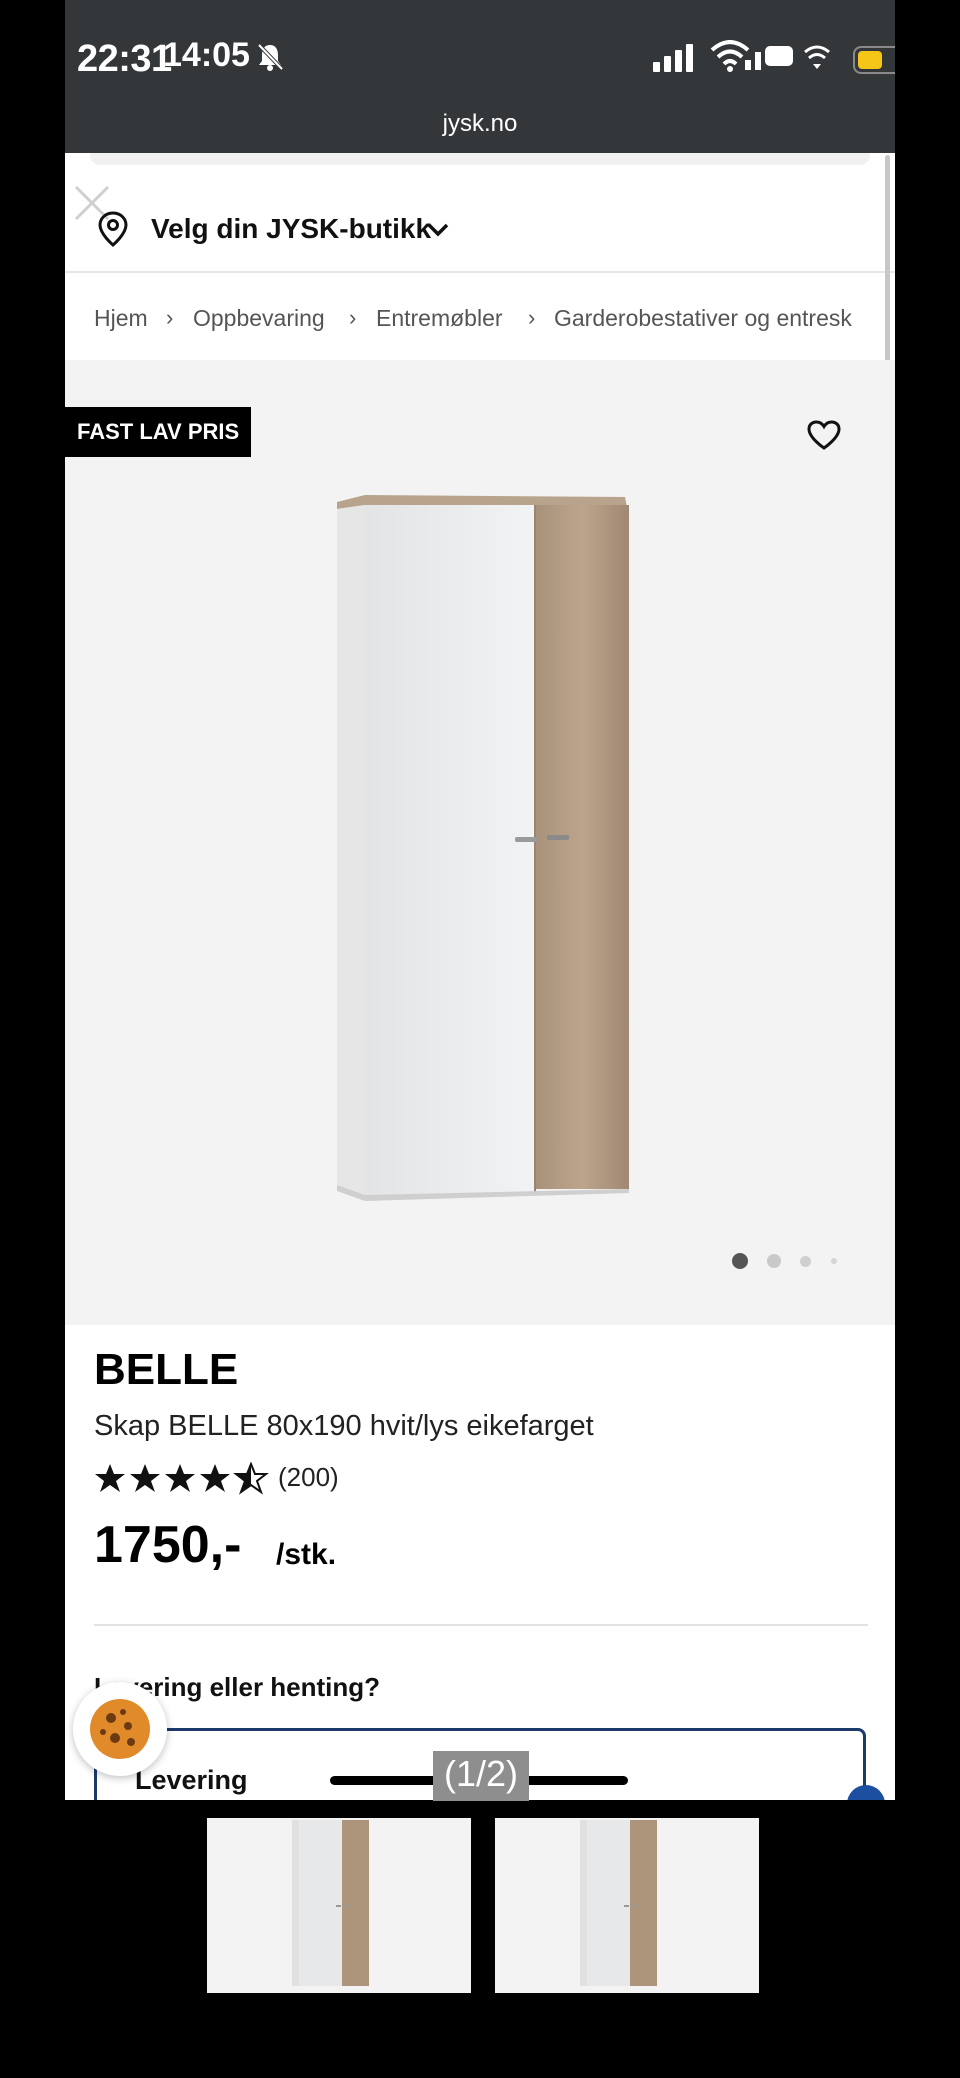 The width and height of the screenshot is (960, 2078). What do you see at coordinates (824, 435) in the screenshot?
I see `heart-icon` at bounding box center [824, 435].